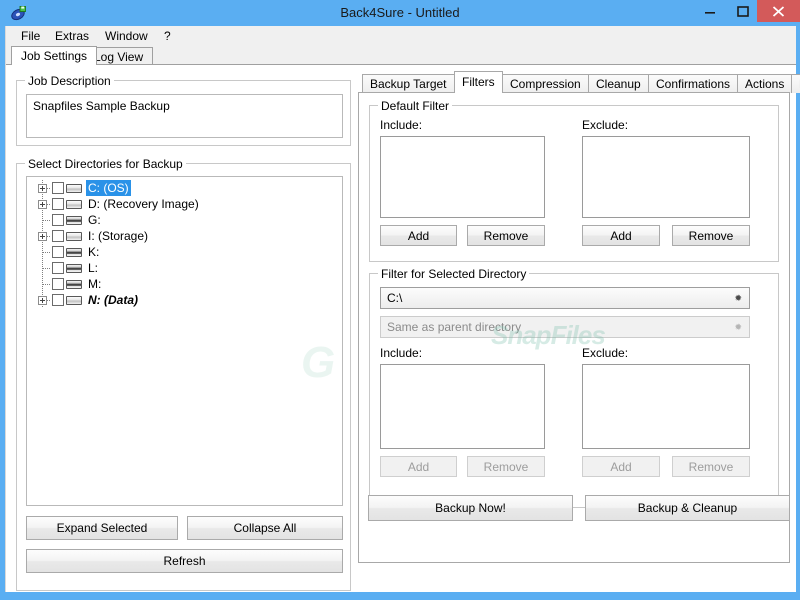 The height and width of the screenshot is (600, 800). What do you see at coordinates (401, 125) in the screenshot?
I see `default-include-label: Include:` at bounding box center [401, 125].